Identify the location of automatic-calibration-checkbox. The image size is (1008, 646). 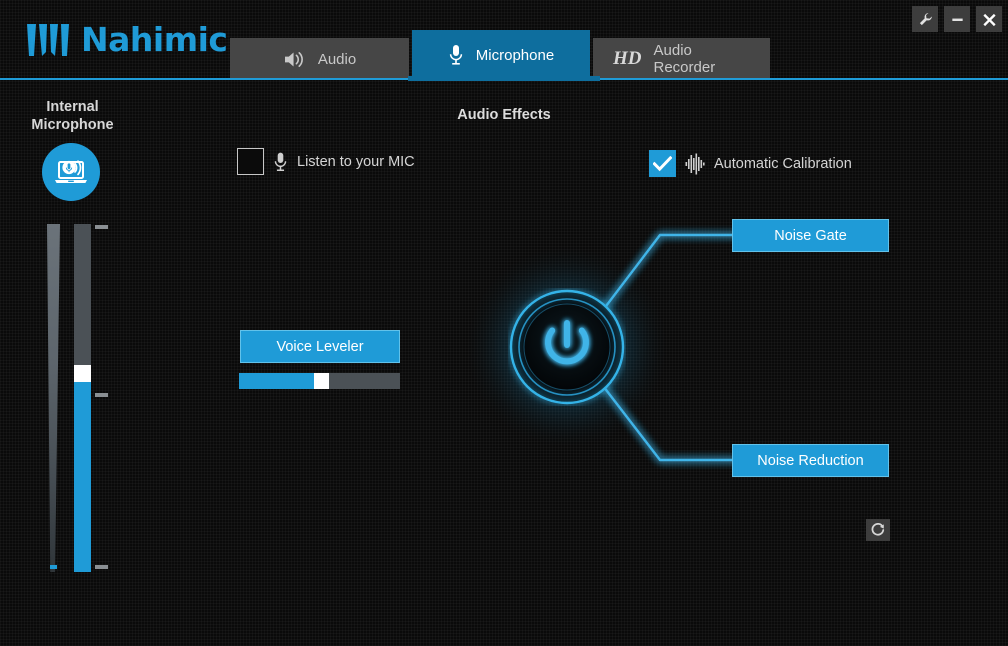
(662, 163).